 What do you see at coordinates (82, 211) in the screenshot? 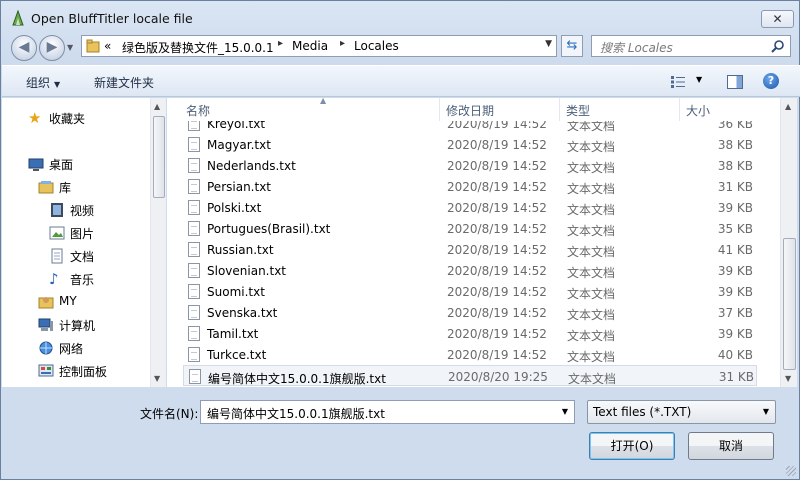
I see `nav-videos-label: 视频` at bounding box center [82, 211].